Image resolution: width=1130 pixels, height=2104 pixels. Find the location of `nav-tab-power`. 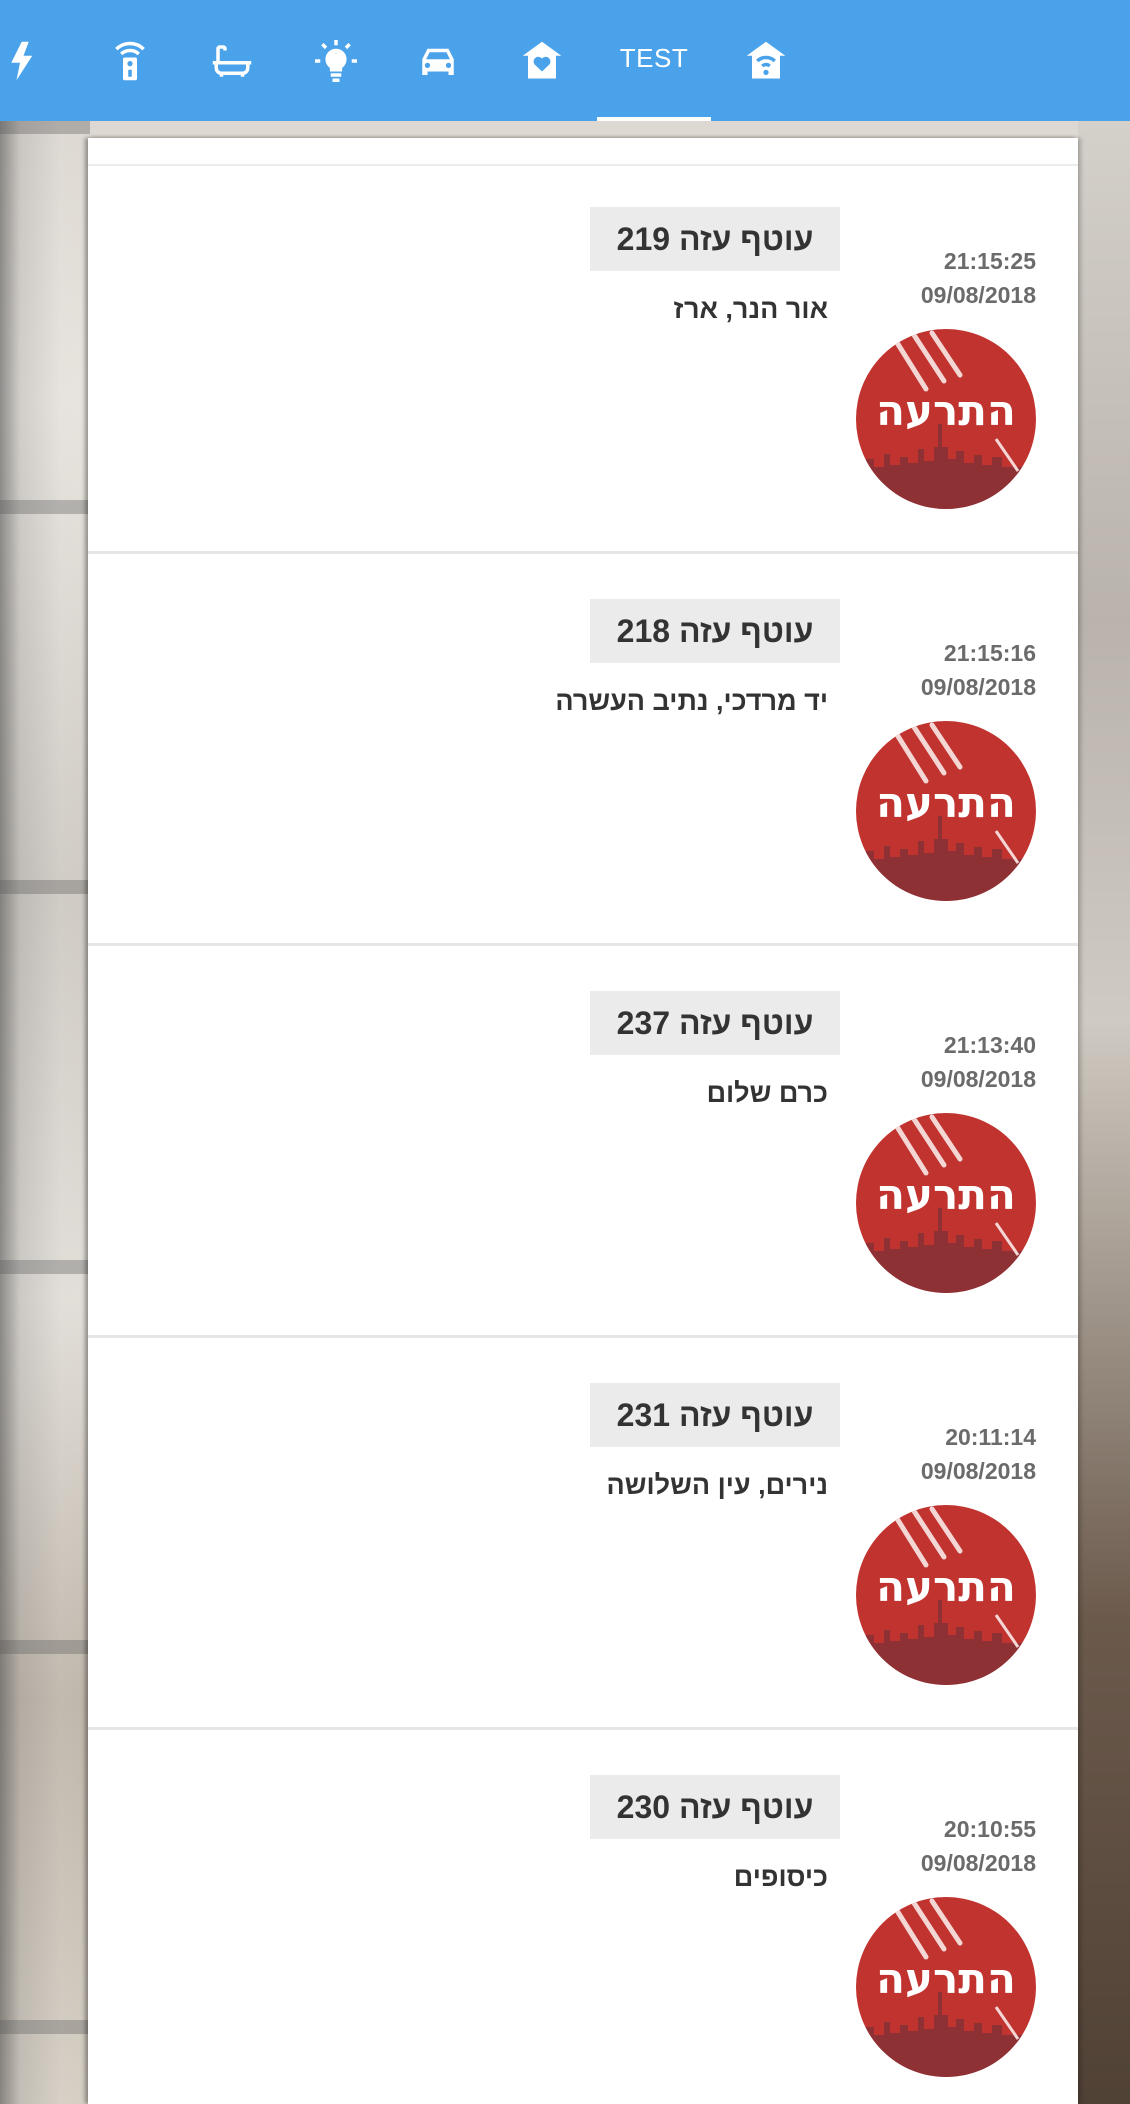

nav-tab-power is located at coordinates (27, 60).